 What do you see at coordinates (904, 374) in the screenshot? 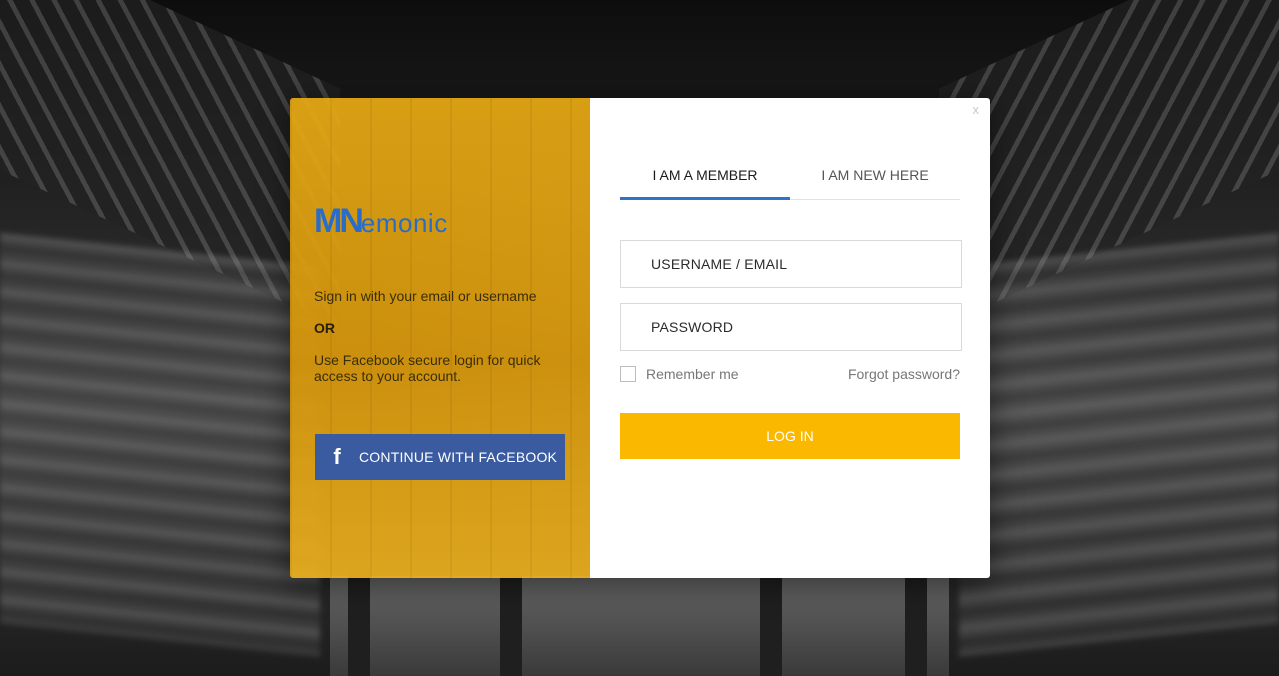
I see `forgot-password-link: Forgot password?` at bounding box center [904, 374].